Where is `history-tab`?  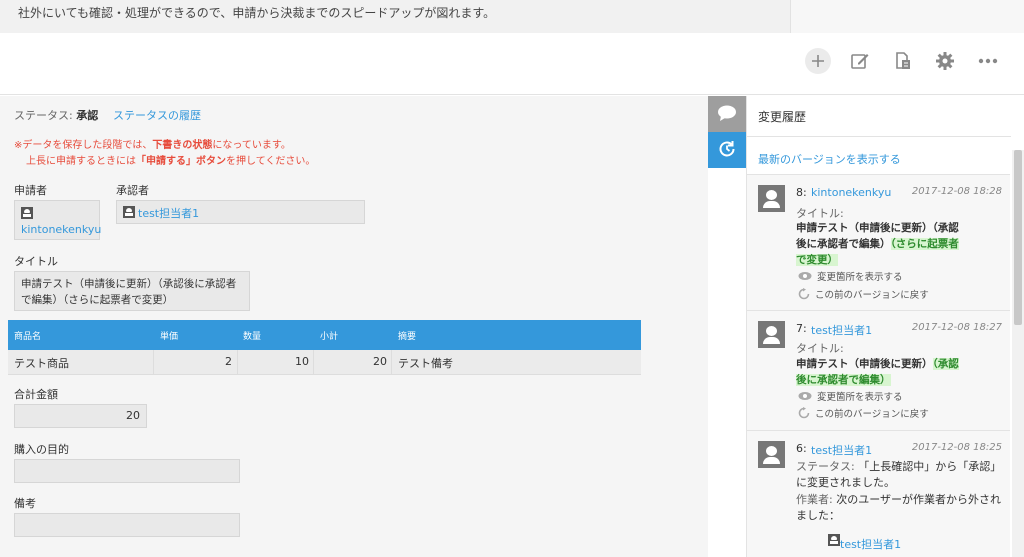 history-tab is located at coordinates (727, 150).